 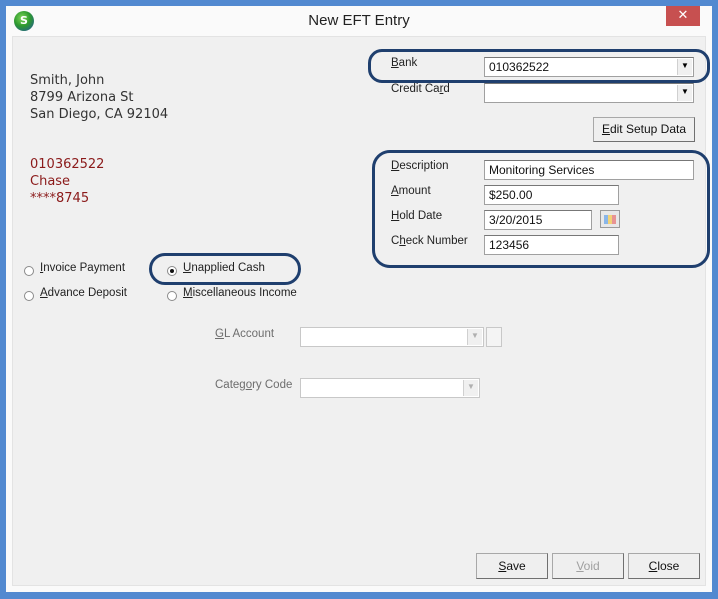 What do you see at coordinates (404, 63) in the screenshot?
I see `bank-label: Bank` at bounding box center [404, 63].